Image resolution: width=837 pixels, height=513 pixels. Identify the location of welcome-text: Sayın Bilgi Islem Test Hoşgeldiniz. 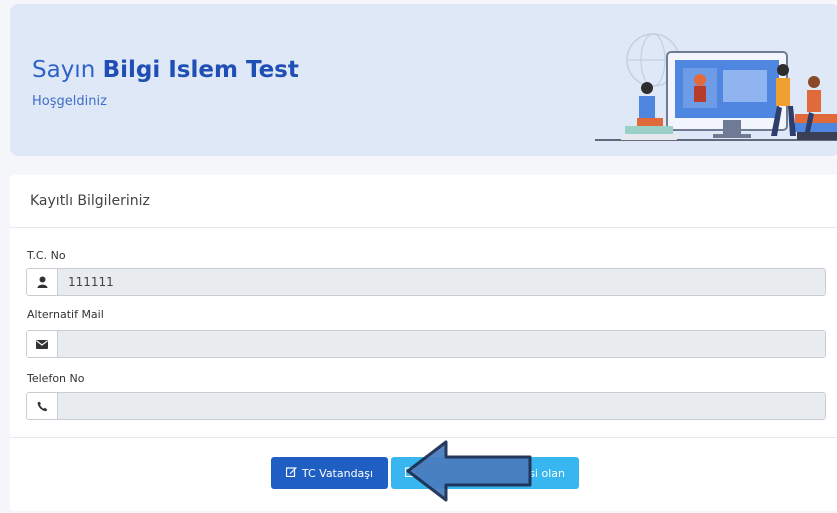
(165, 82).